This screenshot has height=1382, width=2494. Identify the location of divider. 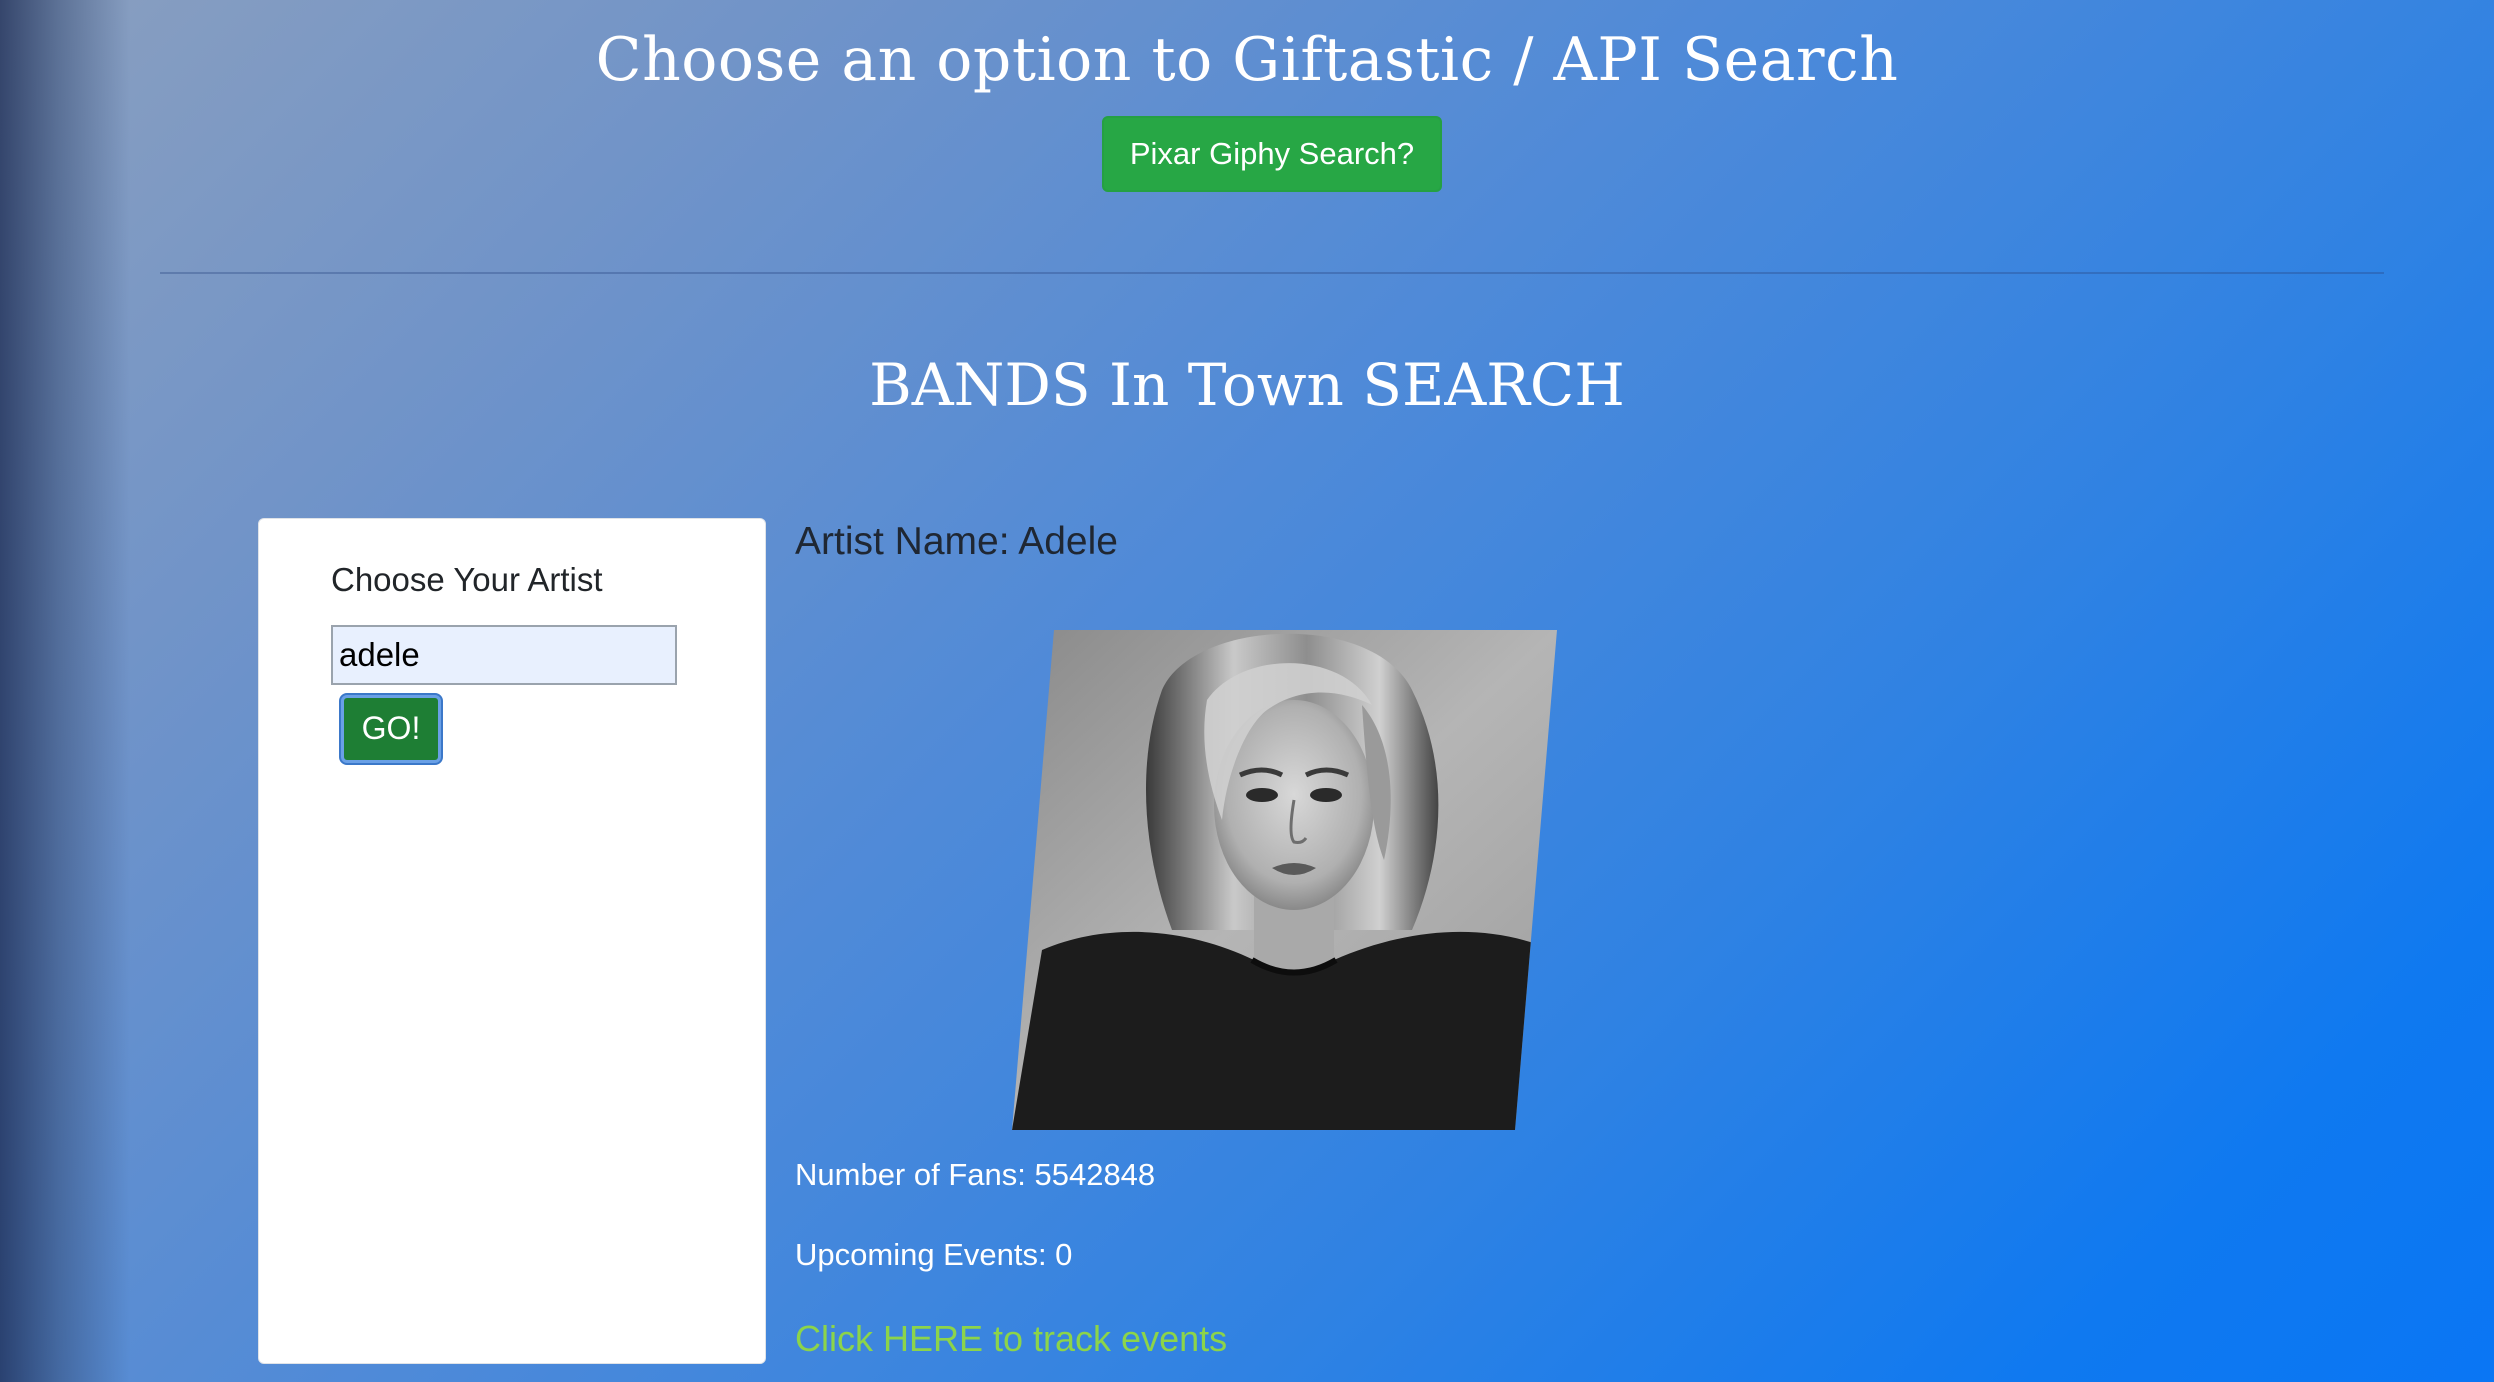
(1272, 273).